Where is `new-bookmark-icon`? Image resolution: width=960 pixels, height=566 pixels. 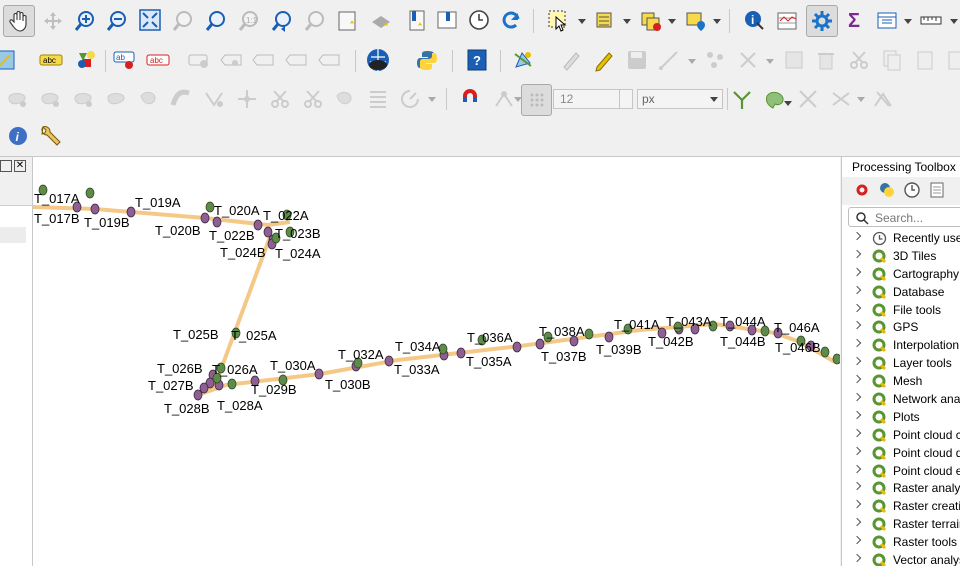
new-bookmark-icon is located at coordinates (348, 21).